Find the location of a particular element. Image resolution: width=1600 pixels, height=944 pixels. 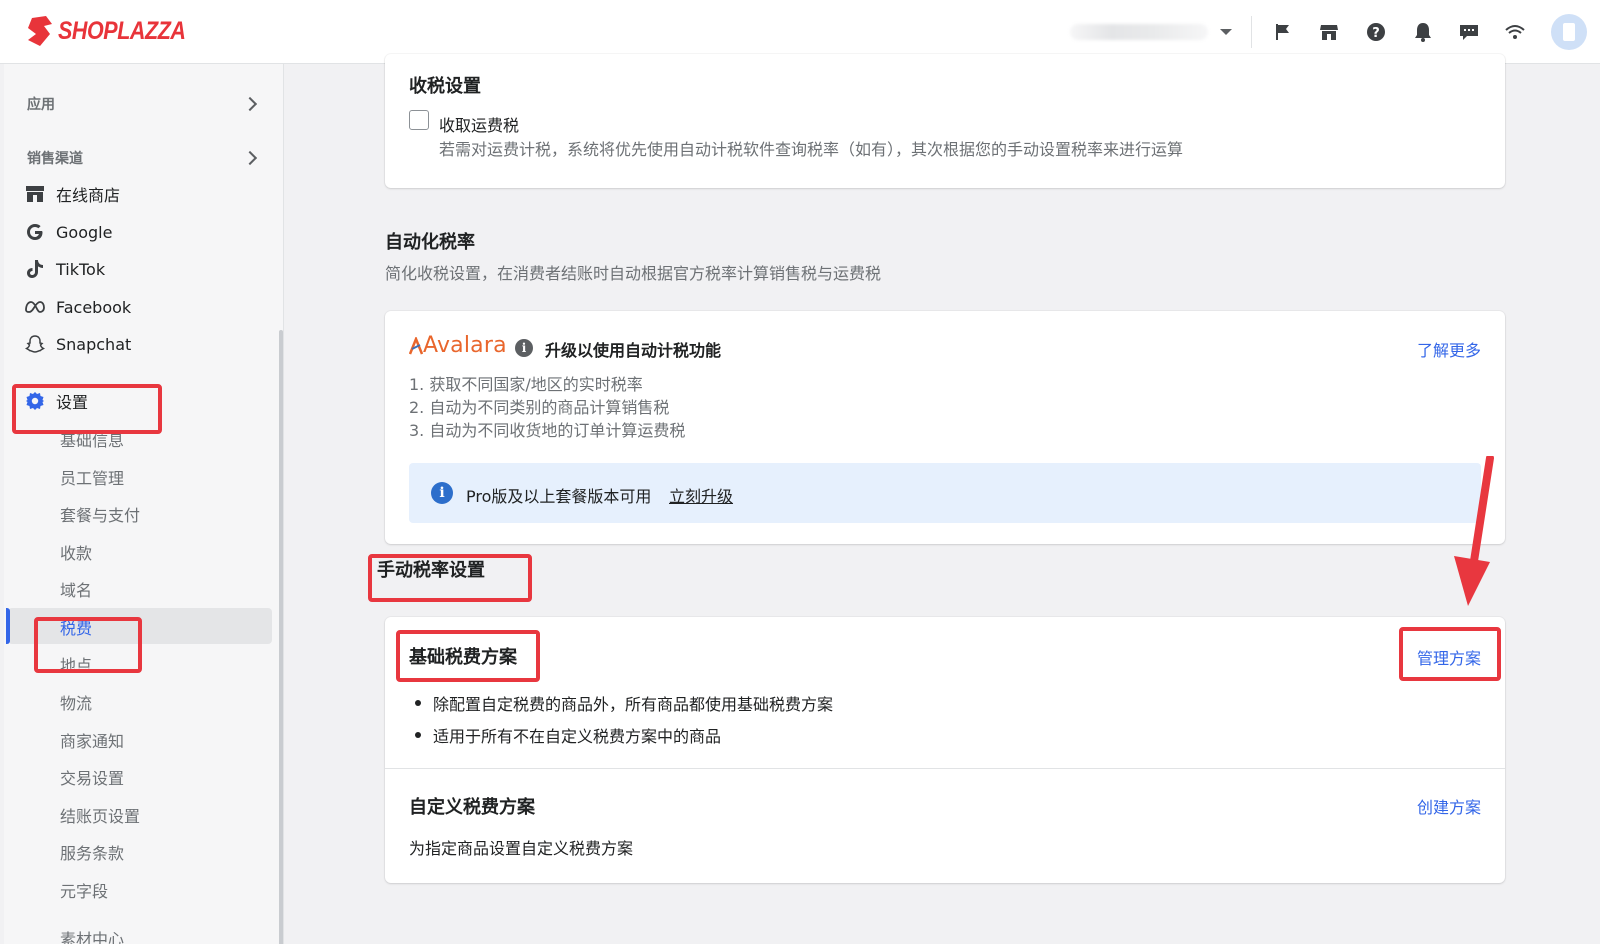

sidebar-item-snapchat: Snapchat is located at coordinates (77, 344).